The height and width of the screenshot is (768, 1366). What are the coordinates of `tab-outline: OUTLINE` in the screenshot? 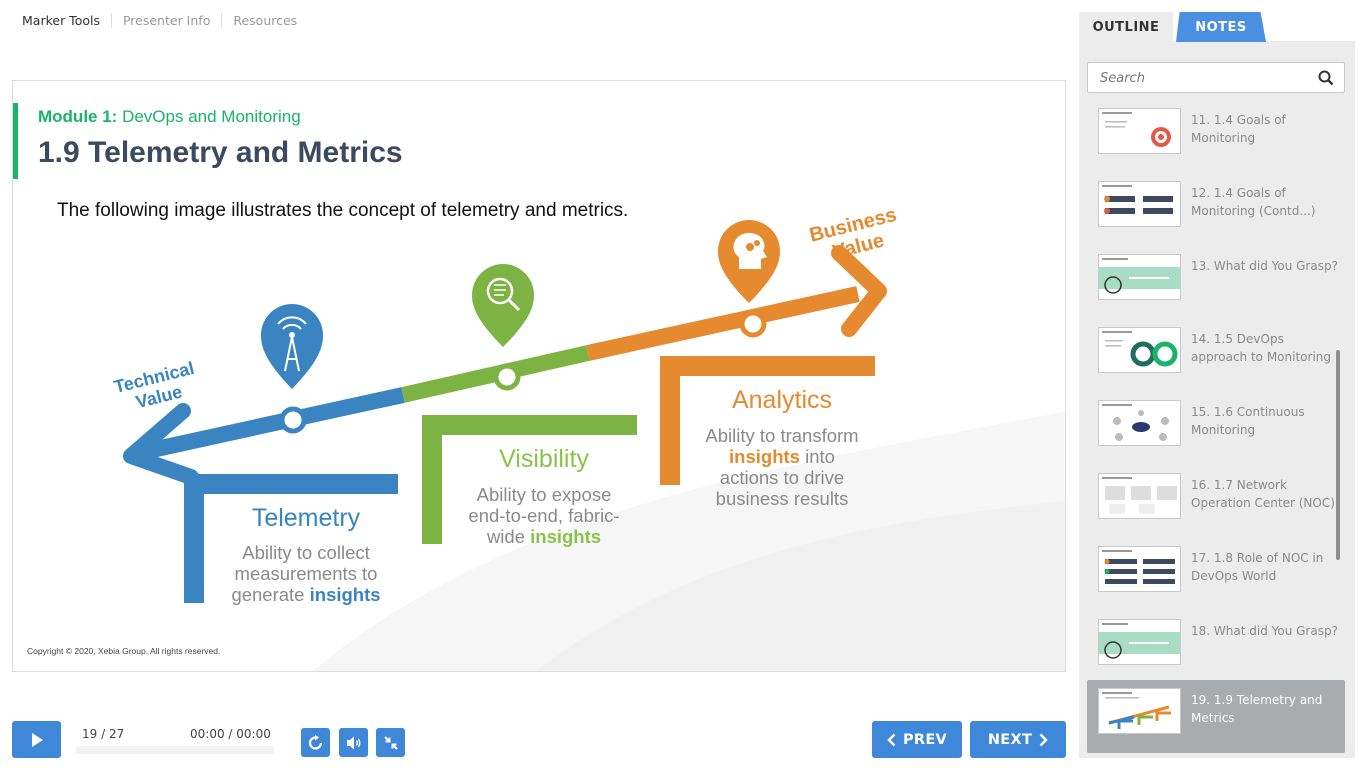 It's located at (1126, 27).